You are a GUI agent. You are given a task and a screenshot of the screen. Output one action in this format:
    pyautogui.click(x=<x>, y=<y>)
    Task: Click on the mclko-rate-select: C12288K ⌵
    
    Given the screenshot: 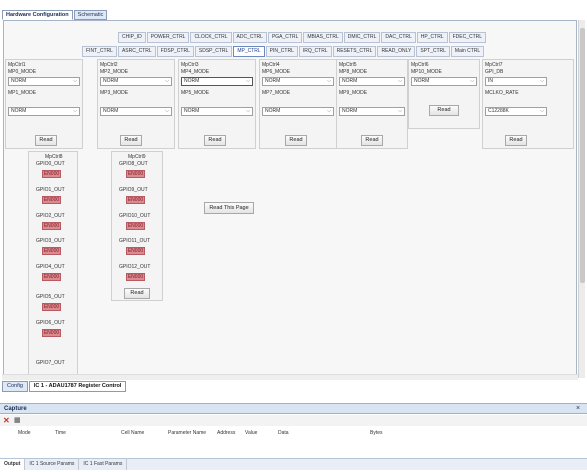 What is the action you would take?
    pyautogui.click(x=516, y=111)
    